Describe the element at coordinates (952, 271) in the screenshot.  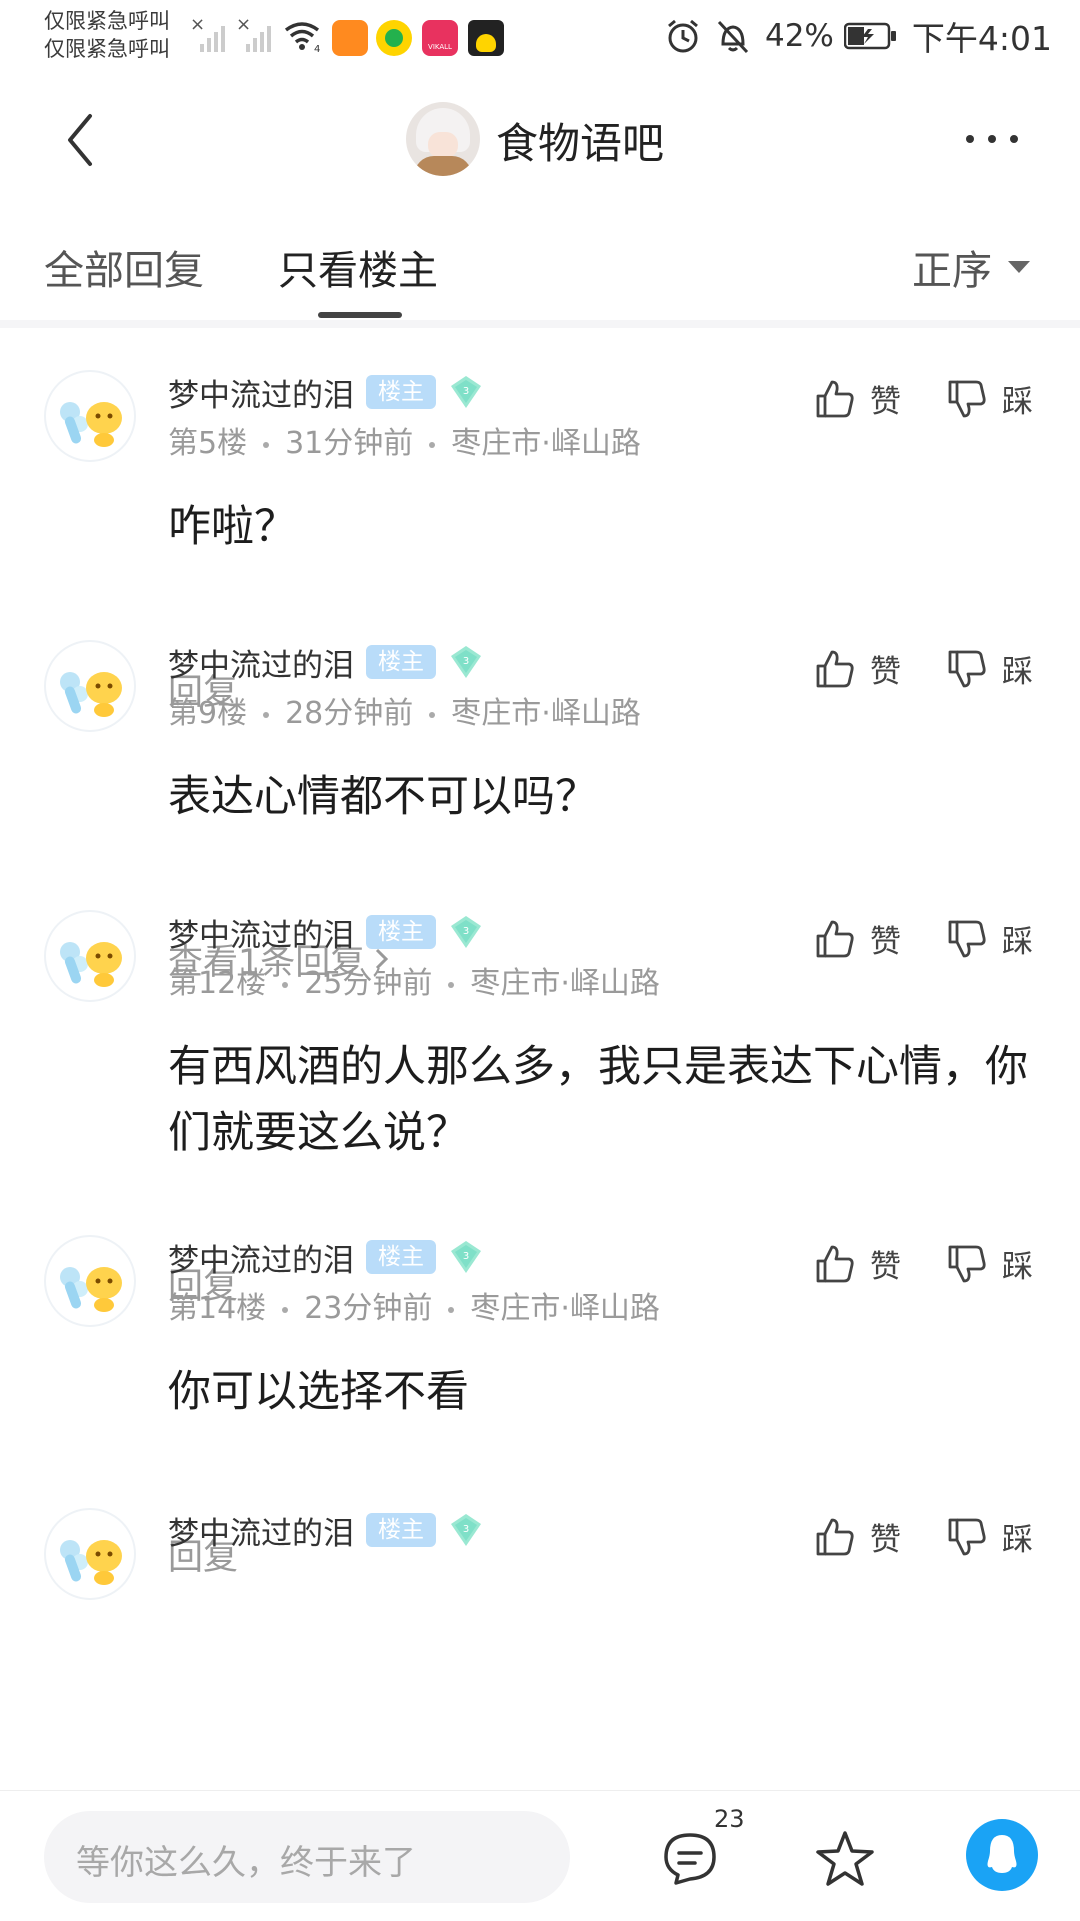
I see `sort-label: 正序` at that location.